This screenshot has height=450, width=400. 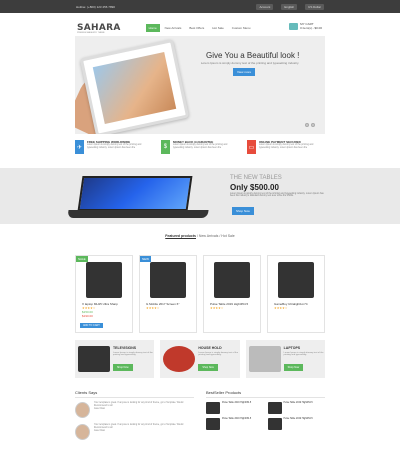 What do you see at coordinates (99, 28) in the screenshot?
I see `logo: SAHARA PREMIUM MAGENTO THEME` at bounding box center [99, 28].